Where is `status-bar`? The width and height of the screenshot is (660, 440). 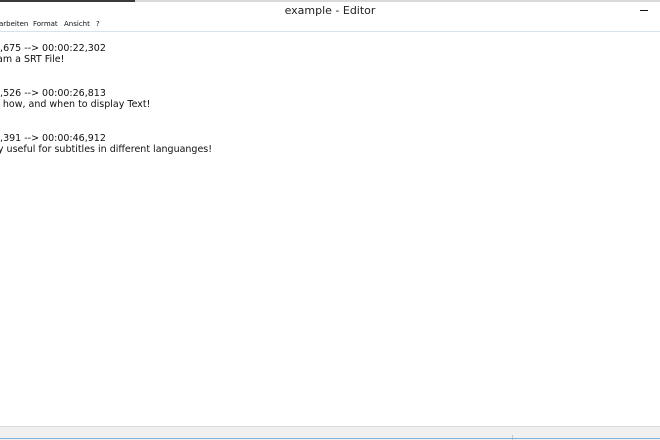 status-bar is located at coordinates (330, 433).